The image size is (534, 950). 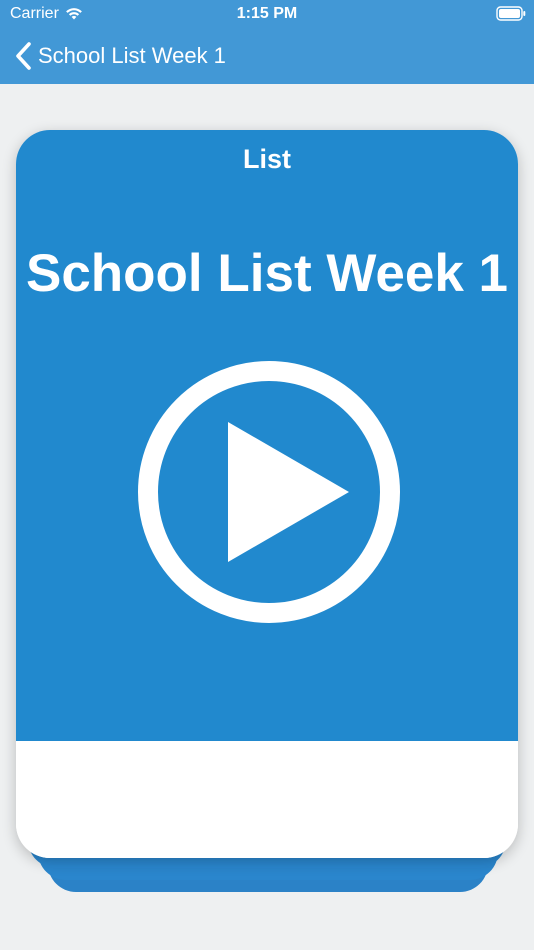 I want to click on top-bar: Carrier 1:15 PM School List Week 1, so click(x=267, y=42).